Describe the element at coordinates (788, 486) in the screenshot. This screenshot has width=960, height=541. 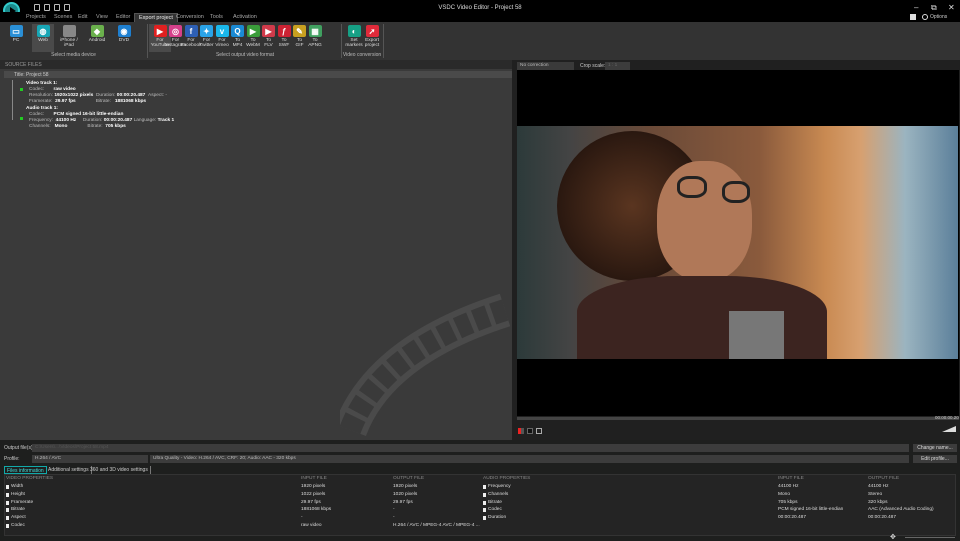
I see `input-value: 44100 Hz` at that location.